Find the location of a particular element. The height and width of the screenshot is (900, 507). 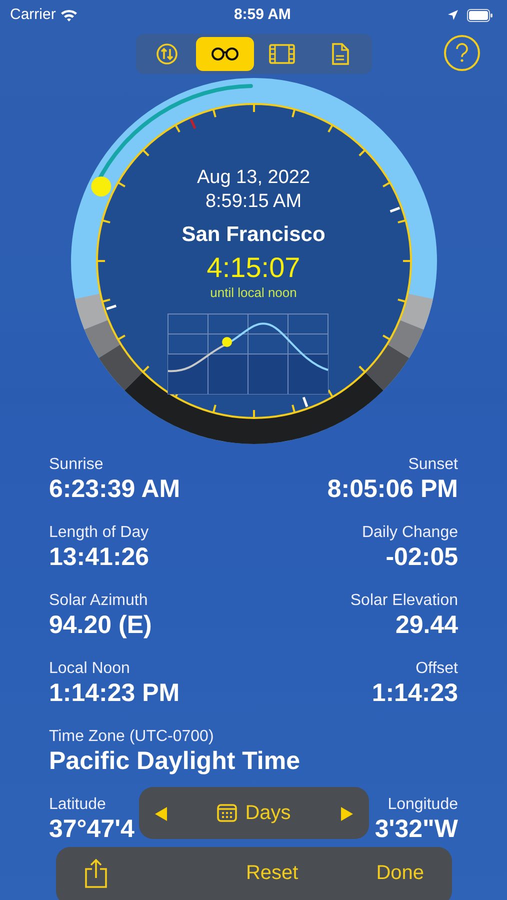

field-value: 8:05:06 PM is located at coordinates (392, 489).